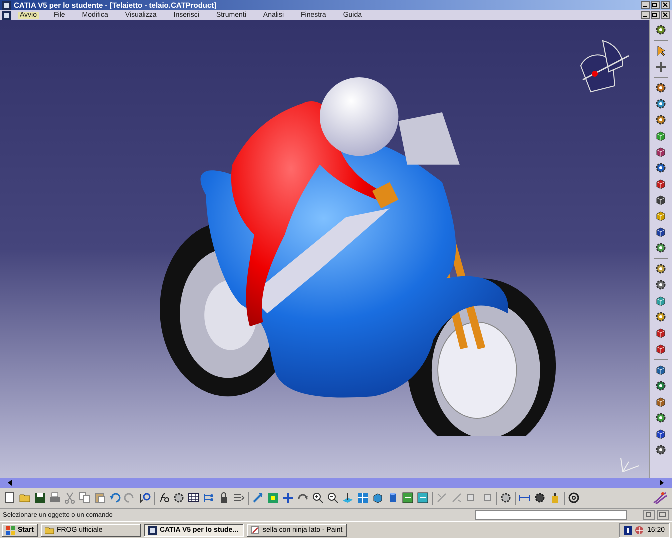 The width and height of the screenshot is (672, 538). Describe the element at coordinates (555, 498) in the screenshot. I see `bottle-icon` at that location.